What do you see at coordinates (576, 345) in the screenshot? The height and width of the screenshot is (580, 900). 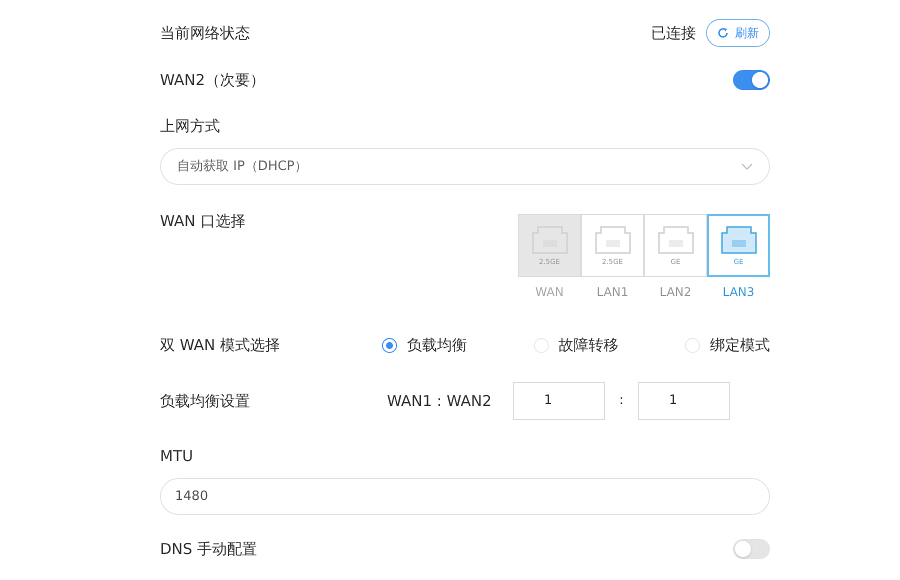 I see `radio-option: 故障转移` at bounding box center [576, 345].